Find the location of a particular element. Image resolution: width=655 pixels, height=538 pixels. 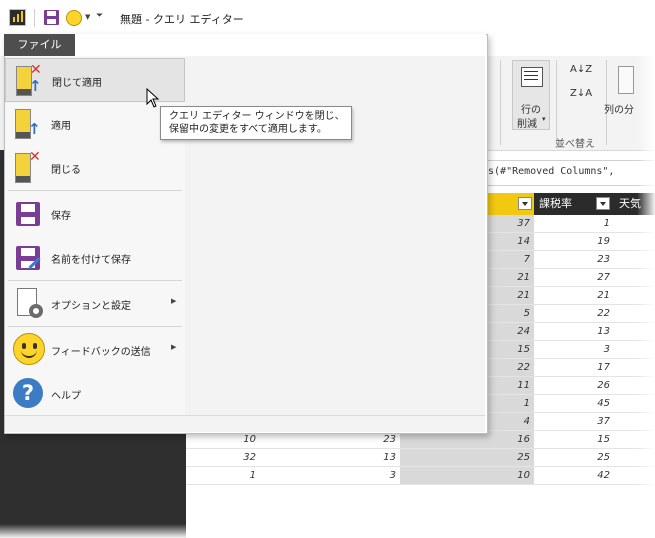

table-cell: 45 is located at coordinates (574, 404).